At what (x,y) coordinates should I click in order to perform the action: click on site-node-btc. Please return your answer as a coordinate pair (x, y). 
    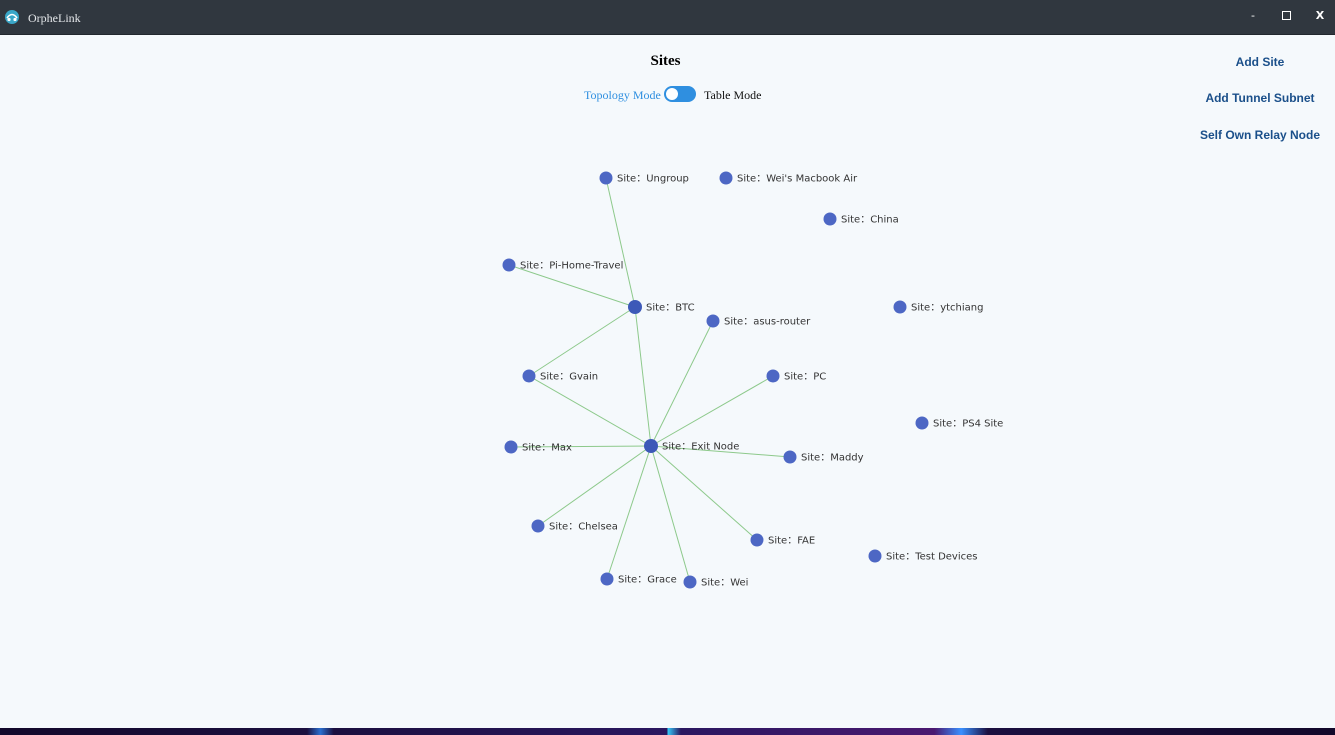
    Looking at the image, I should click on (635, 307).